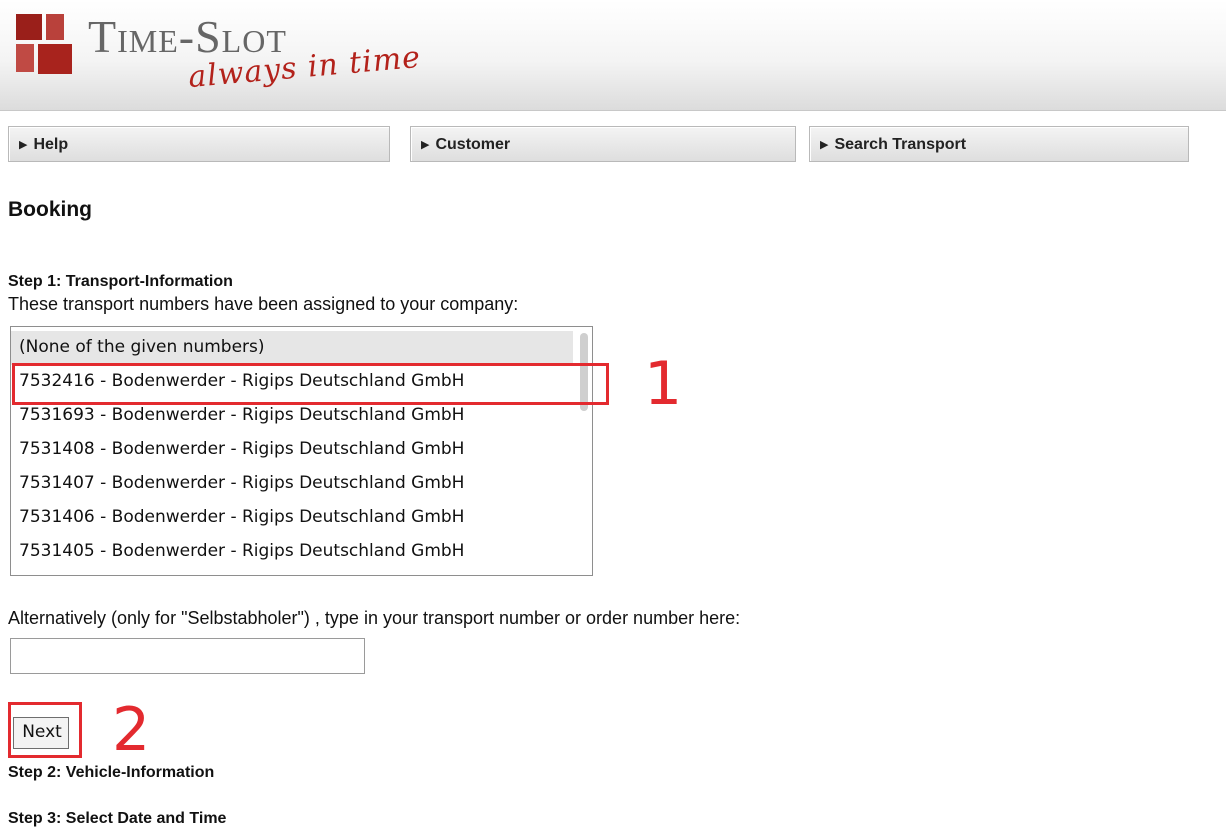 The image size is (1226, 840). What do you see at coordinates (187, 656) in the screenshot?
I see `transport-number-input` at bounding box center [187, 656].